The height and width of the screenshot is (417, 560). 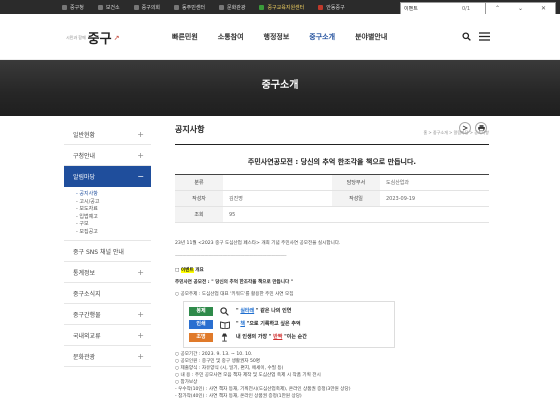 What do you see at coordinates (401, 198) in the screenshot?
I see `meta-value: 2023-09-19` at bounding box center [401, 198].